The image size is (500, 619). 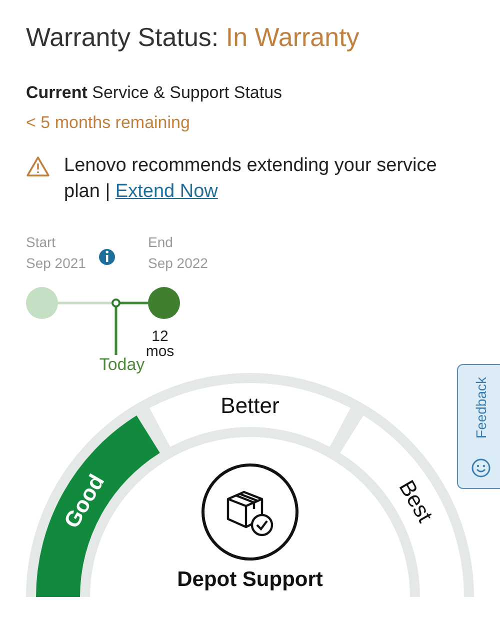 I want to click on end-label: End, so click(x=160, y=242).